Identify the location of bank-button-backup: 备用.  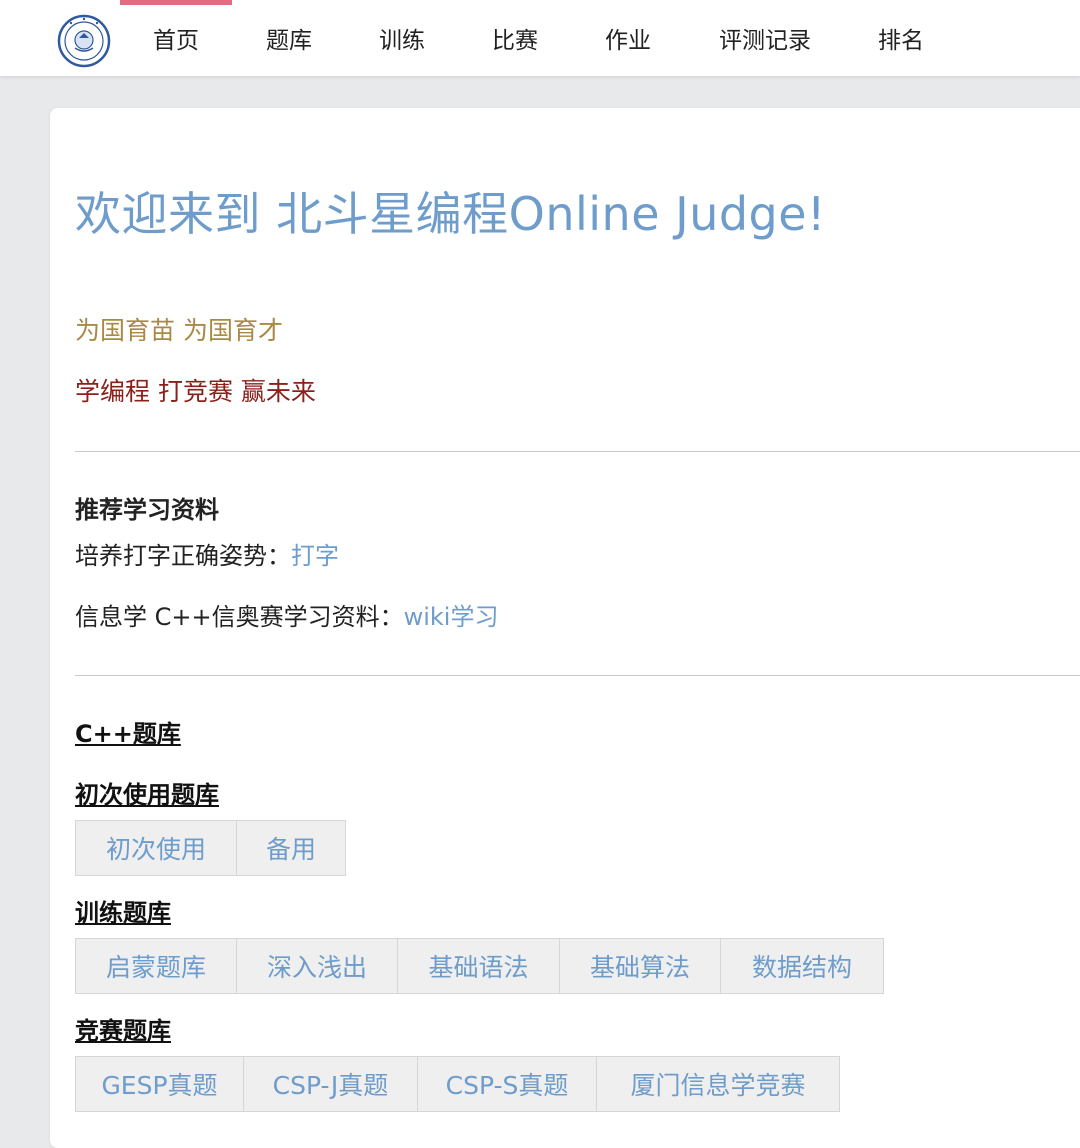
(291, 848).